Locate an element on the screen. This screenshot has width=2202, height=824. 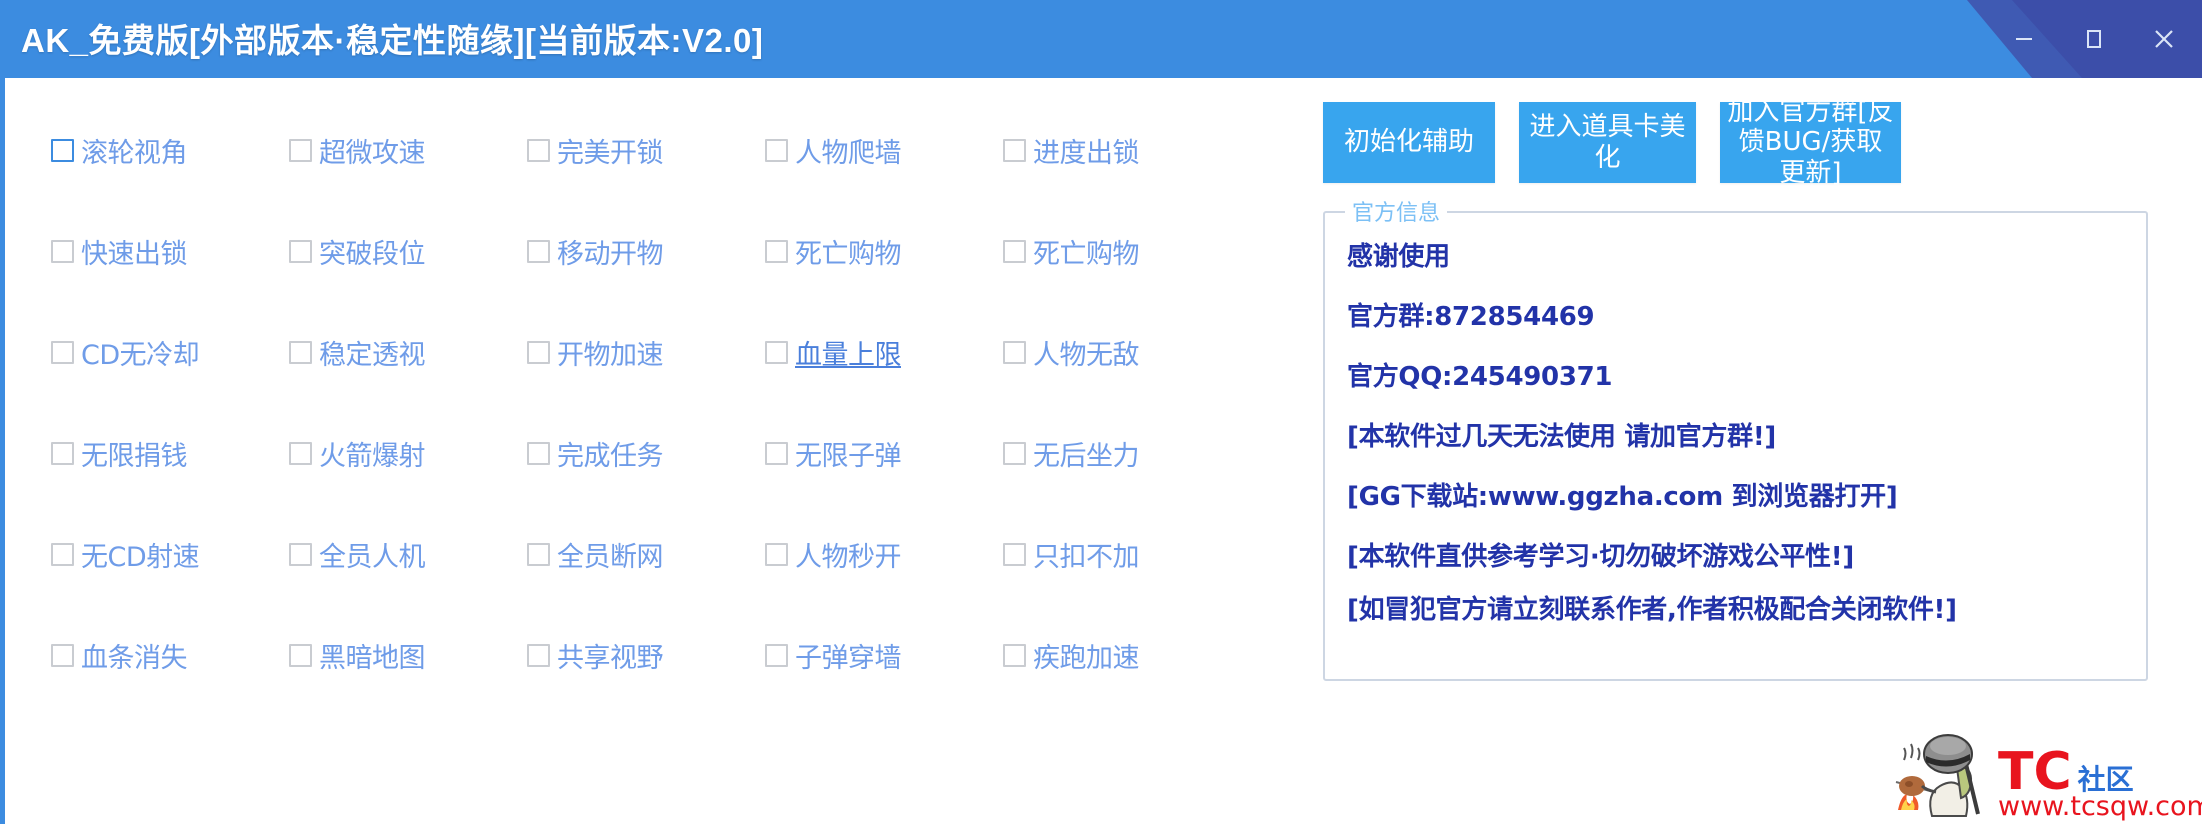
checkbox-item: 完美开锁 is located at coordinates (646, 150).